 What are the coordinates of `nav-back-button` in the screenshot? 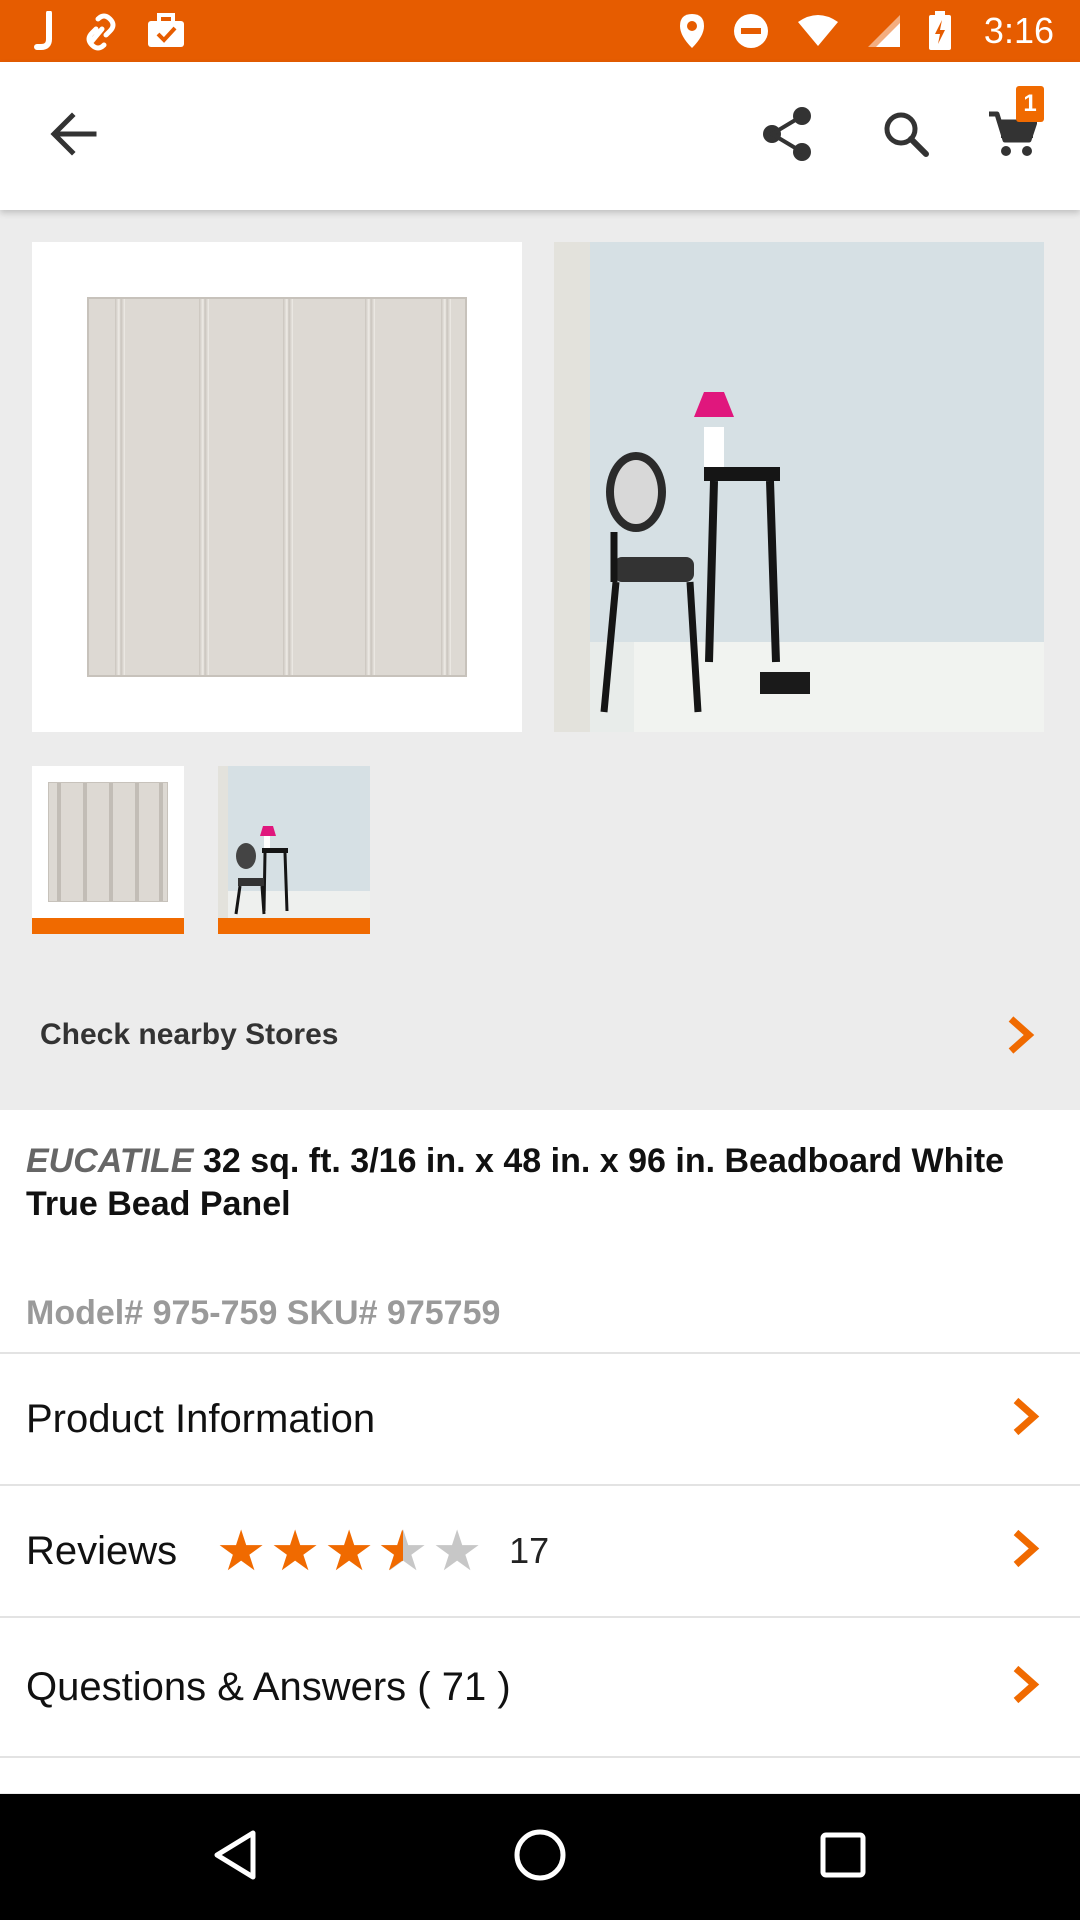 It's located at (235, 1857).